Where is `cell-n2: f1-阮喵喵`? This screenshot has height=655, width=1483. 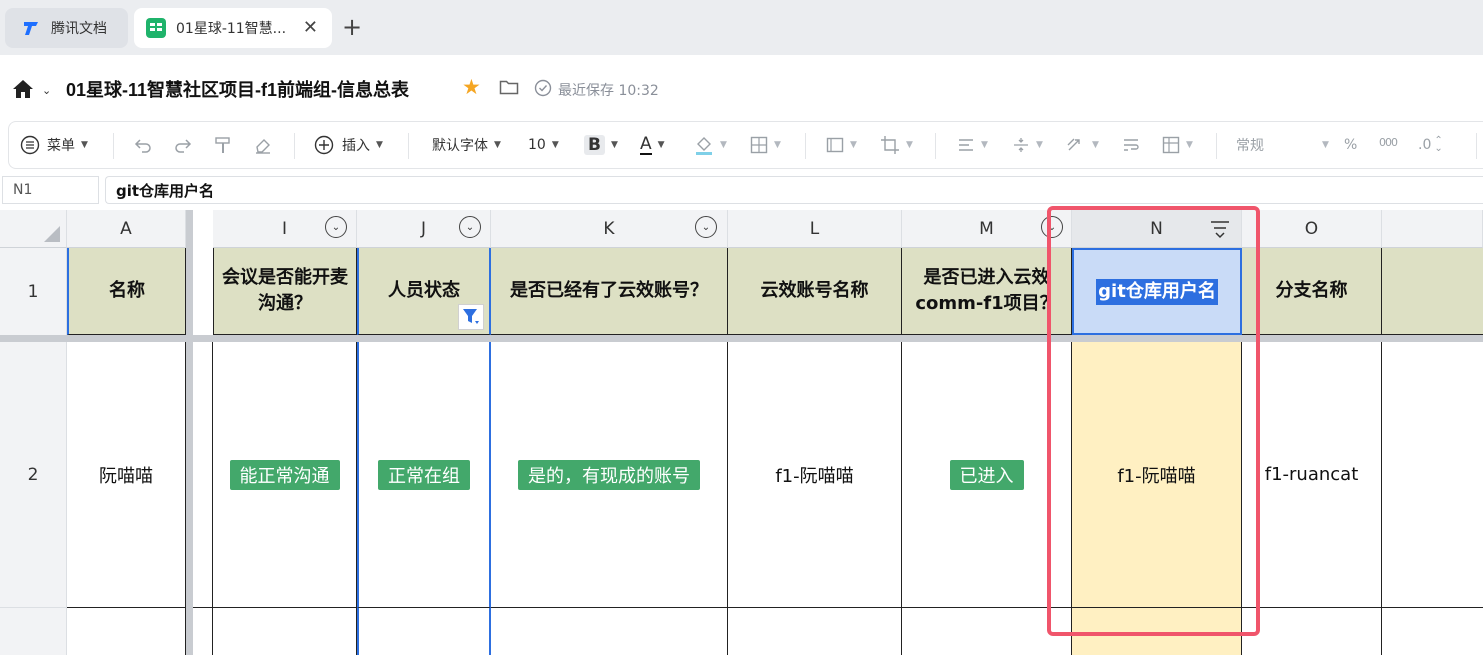
cell-n2: f1-阮喵喵 is located at coordinates (1157, 475).